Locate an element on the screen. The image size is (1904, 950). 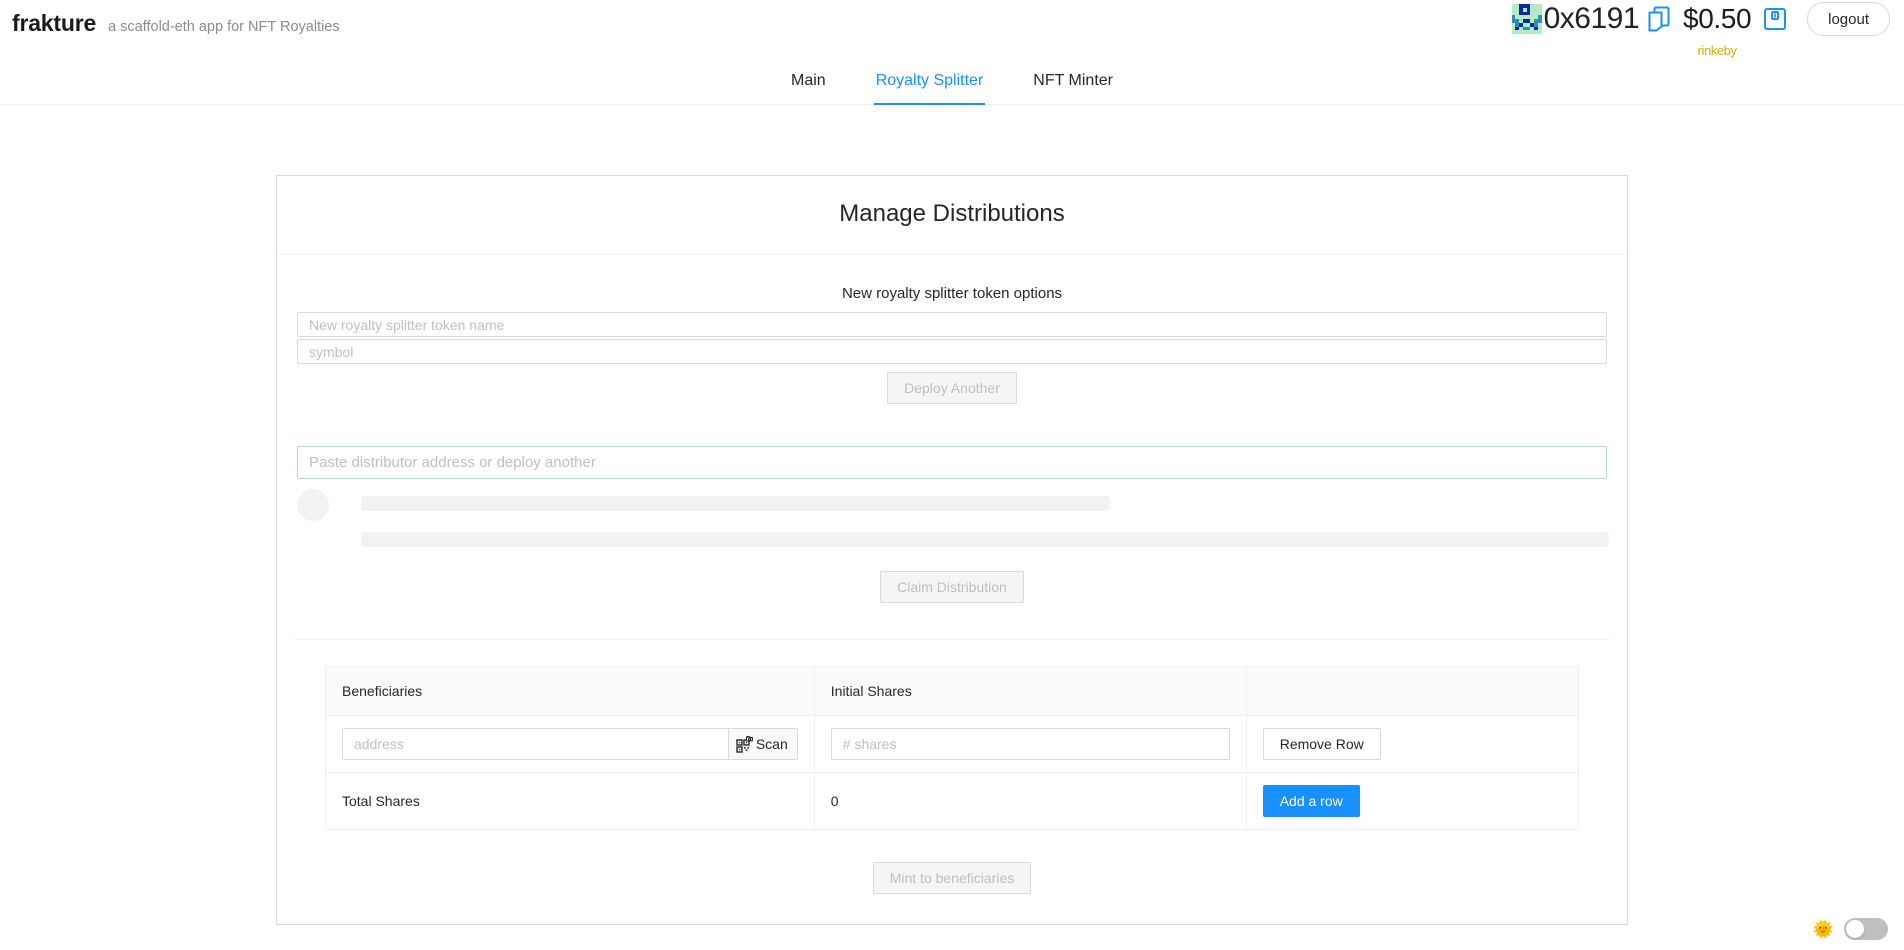
nav-tabs: Main Royalty Splitter NFT Minter is located at coordinates (952, 78).